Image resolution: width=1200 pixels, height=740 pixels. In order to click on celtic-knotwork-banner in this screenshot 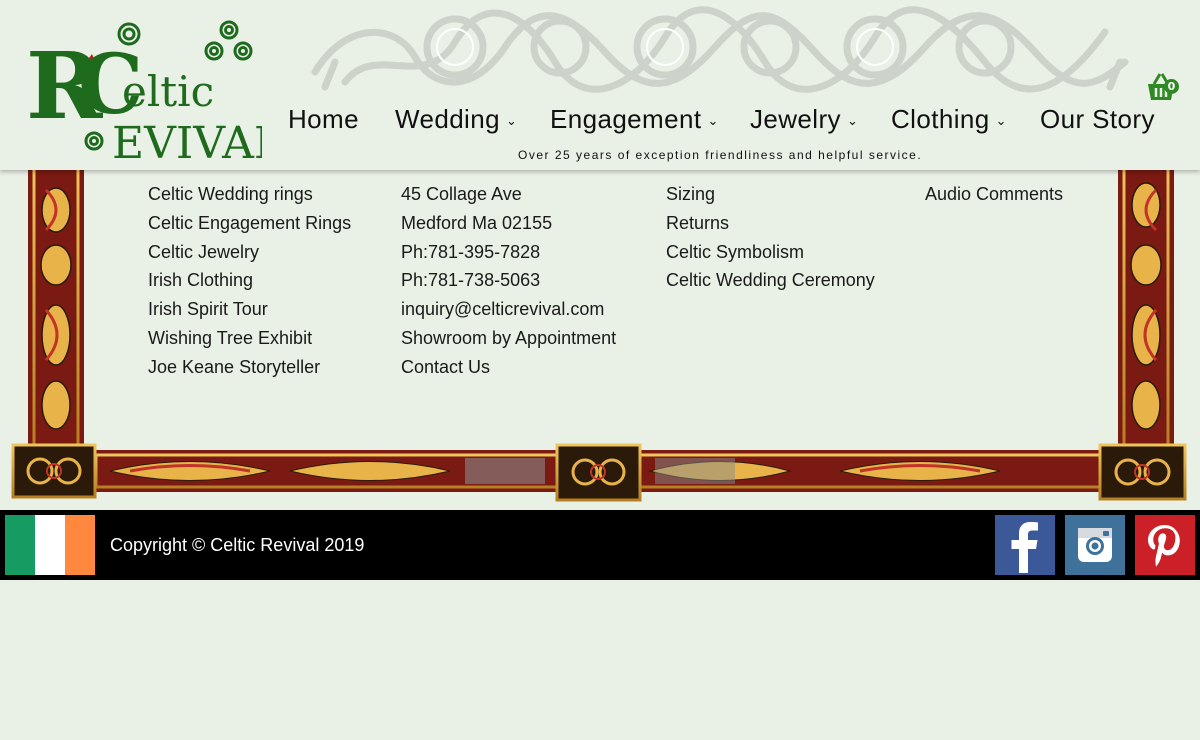, I will do `click(720, 49)`.